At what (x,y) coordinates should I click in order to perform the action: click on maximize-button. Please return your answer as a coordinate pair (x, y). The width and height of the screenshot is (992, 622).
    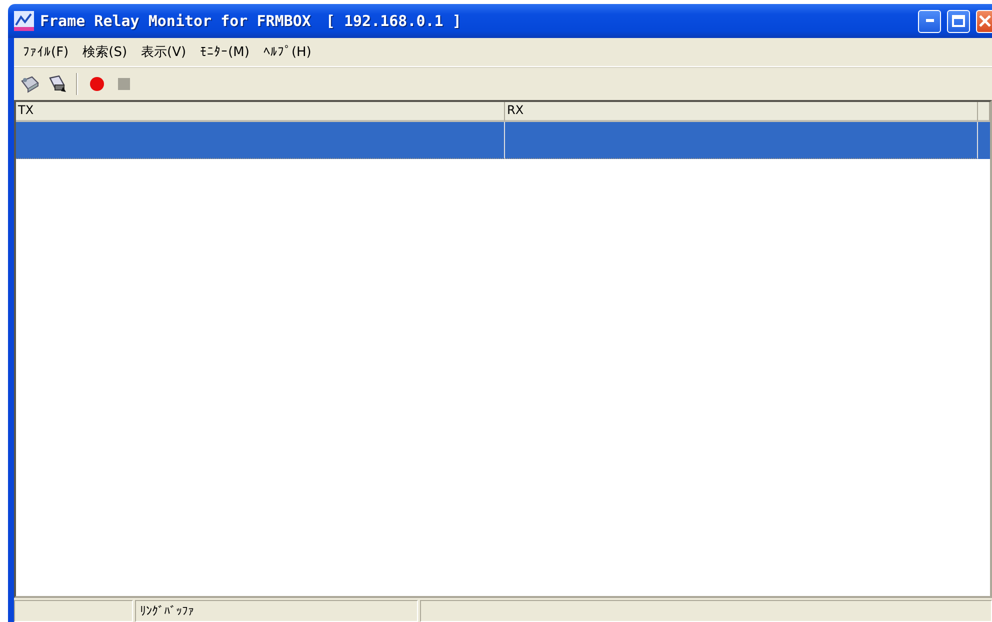
    Looking at the image, I should click on (958, 21).